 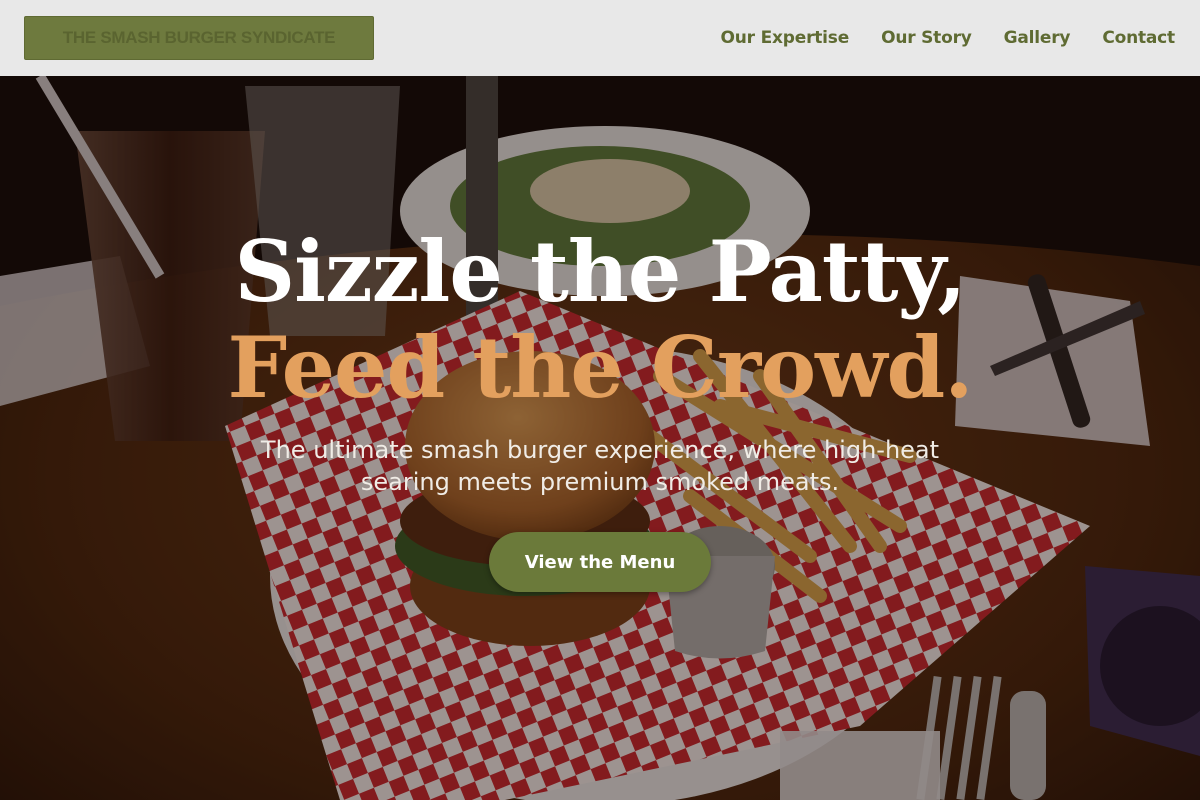 I want to click on nav-link-contact: Contact, so click(x=1138, y=38).